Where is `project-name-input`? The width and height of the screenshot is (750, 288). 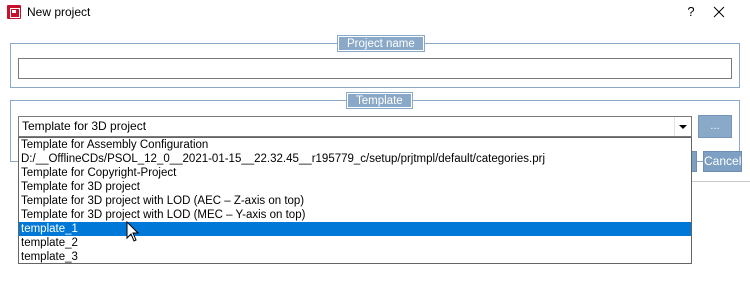
project-name-input is located at coordinates (375, 68).